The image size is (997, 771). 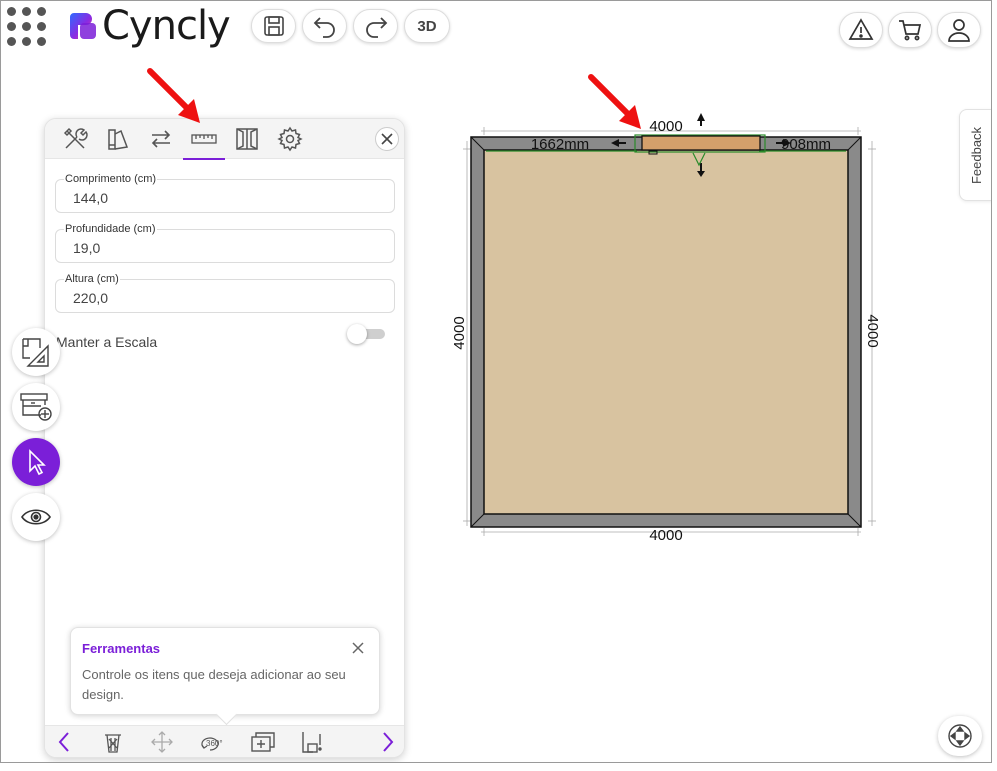 I want to click on floorplan-icon, so click(x=35, y=352).